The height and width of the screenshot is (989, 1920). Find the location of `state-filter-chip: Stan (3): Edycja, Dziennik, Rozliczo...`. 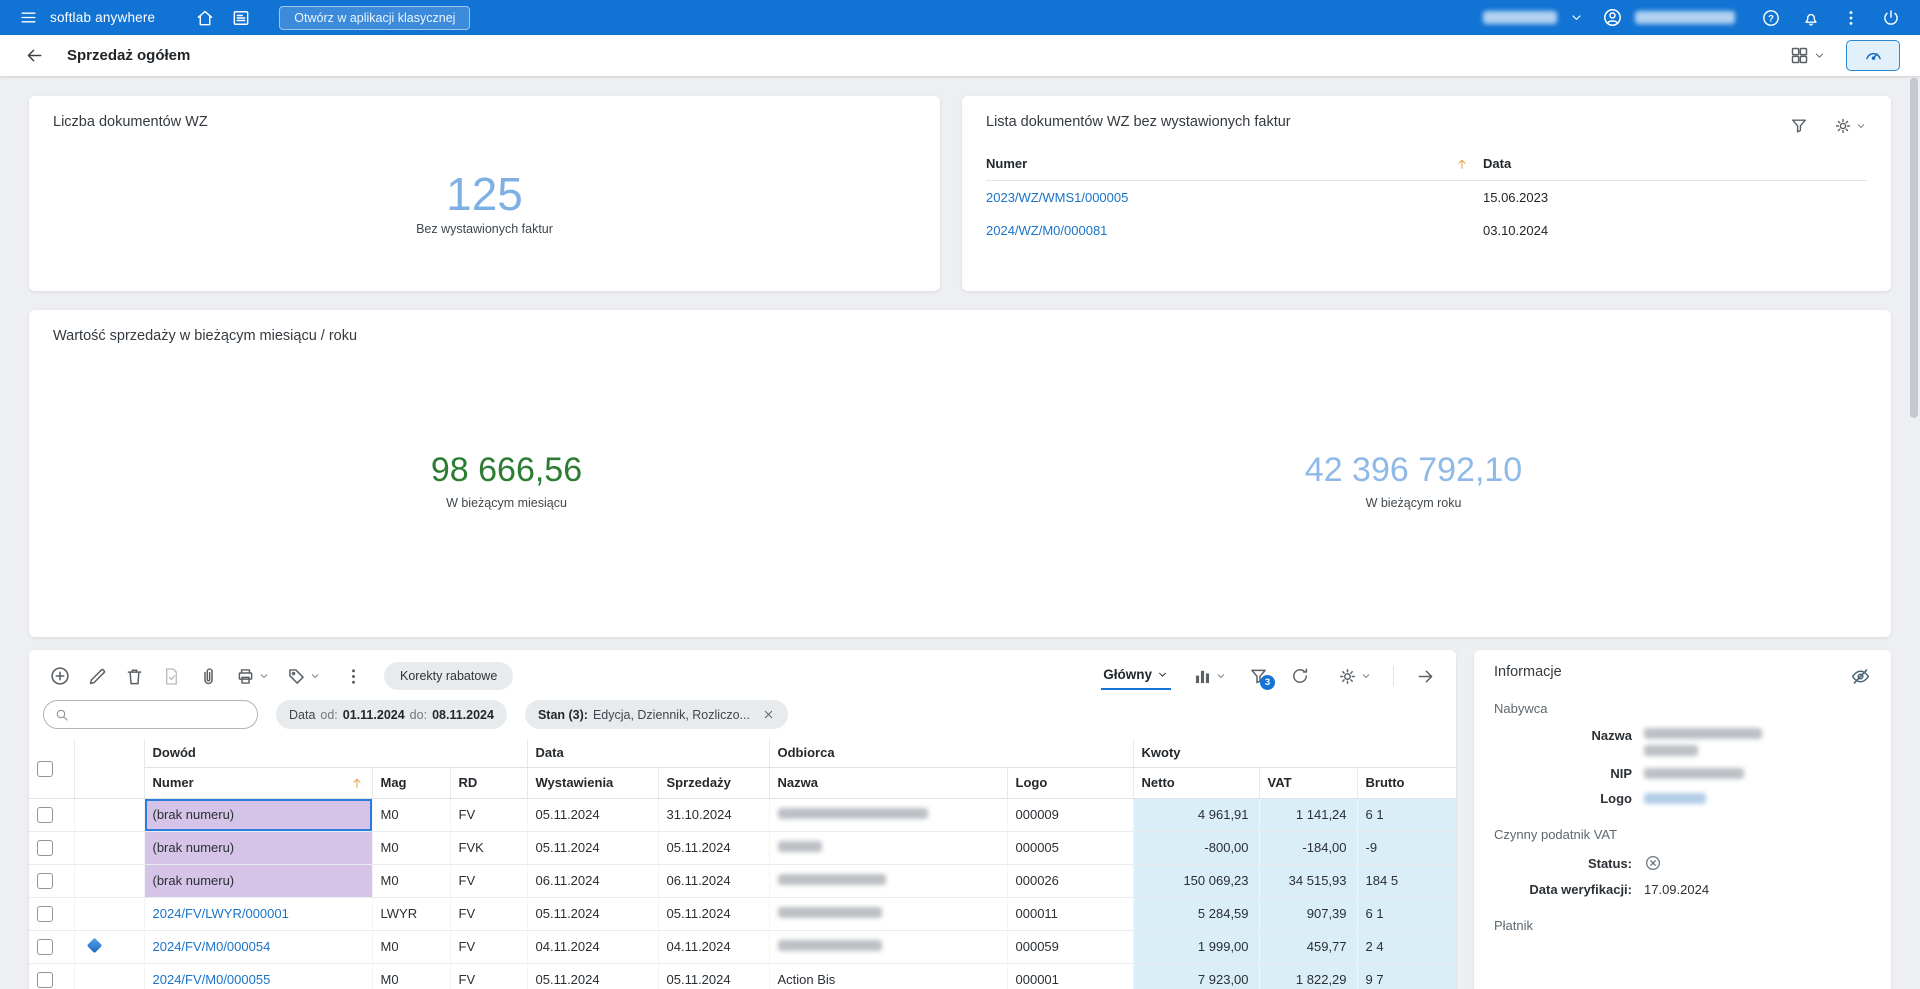

state-filter-chip: Stan (3): Edycja, Dziennik, Rozliczo... is located at coordinates (656, 714).